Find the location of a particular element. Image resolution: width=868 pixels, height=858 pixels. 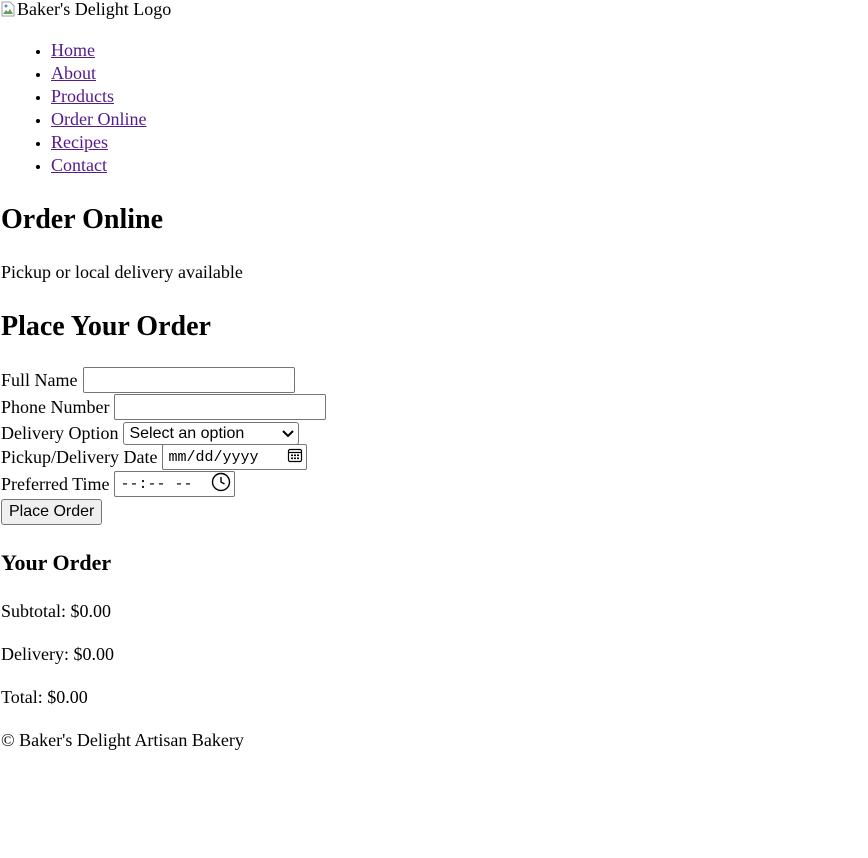

chevron-down-icon is located at coordinates (288, 434).